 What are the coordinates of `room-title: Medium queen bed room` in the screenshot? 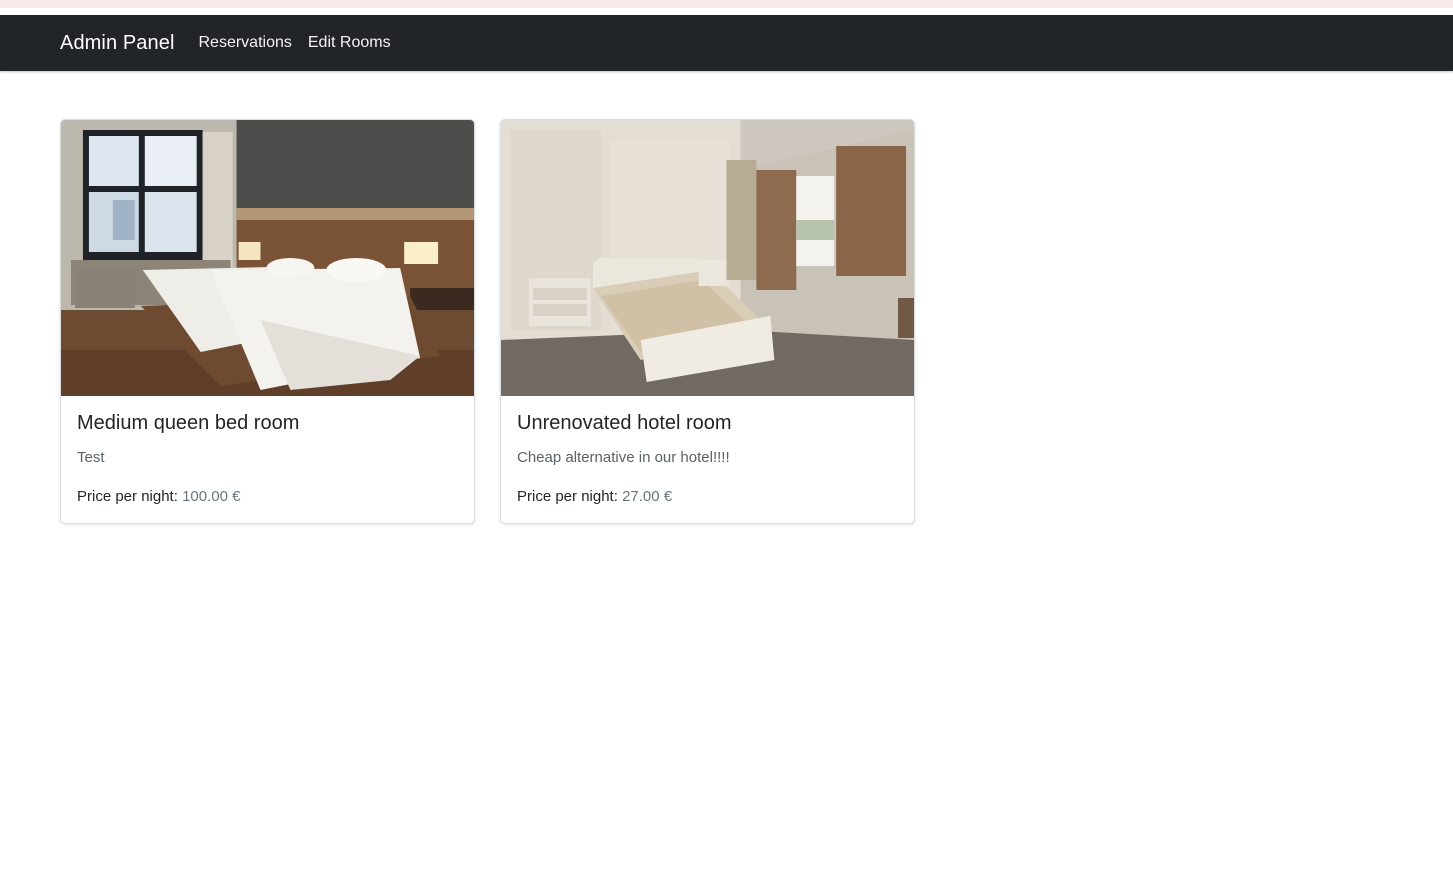 It's located at (188, 423).